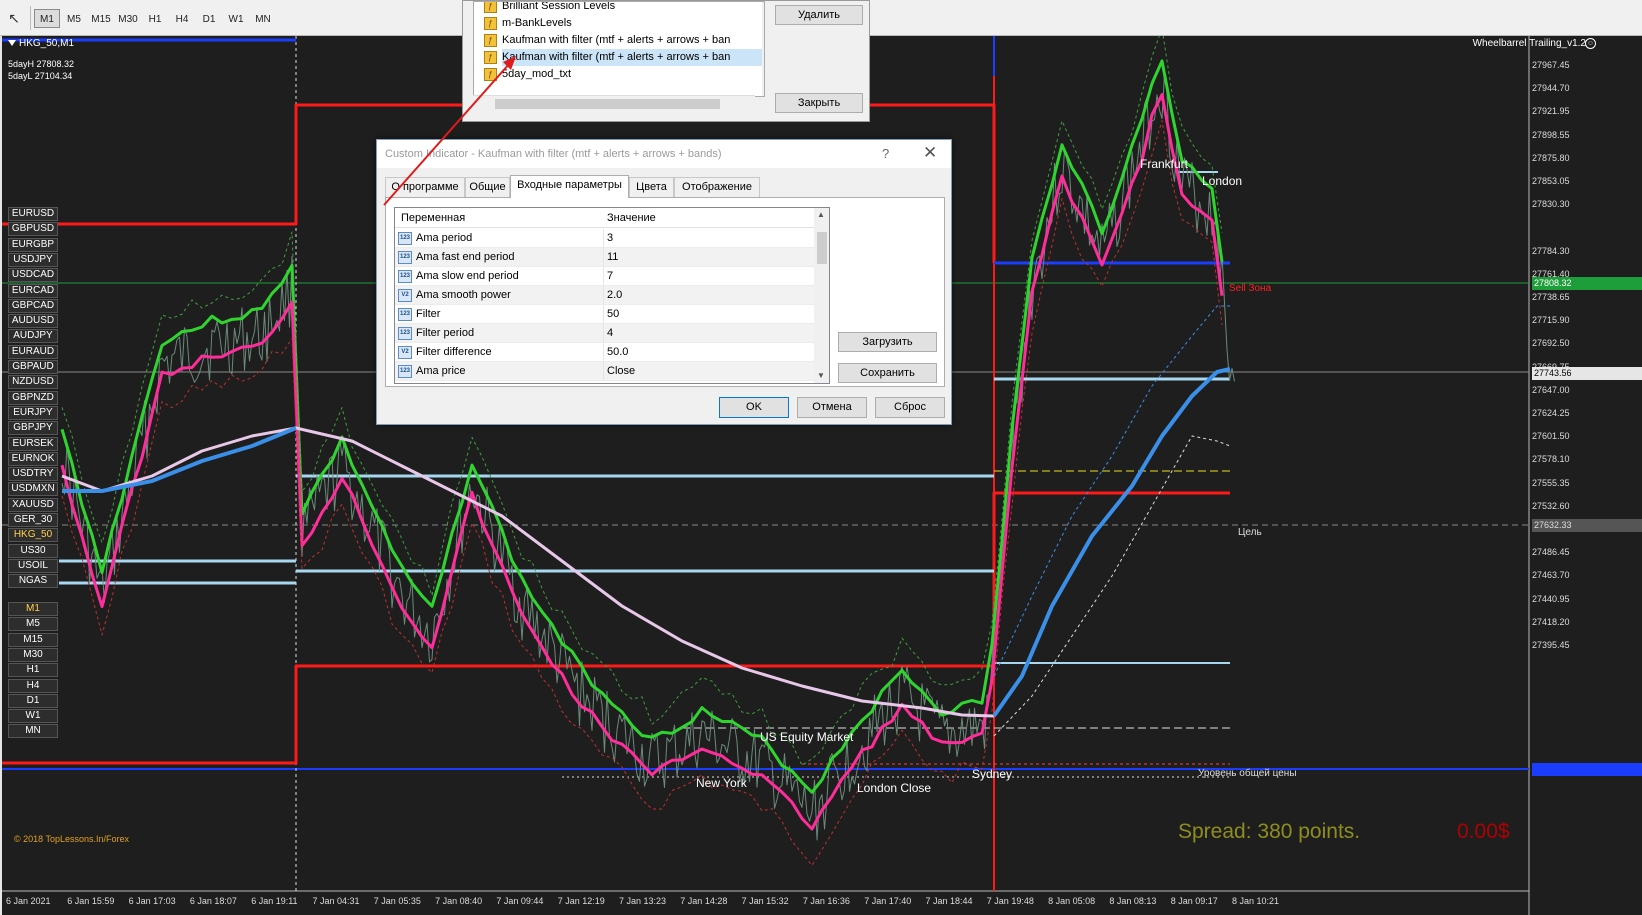  What do you see at coordinates (605, 295) in the screenshot?
I see `parameter-row: V2 Ama smooth power 2.0` at bounding box center [605, 295].